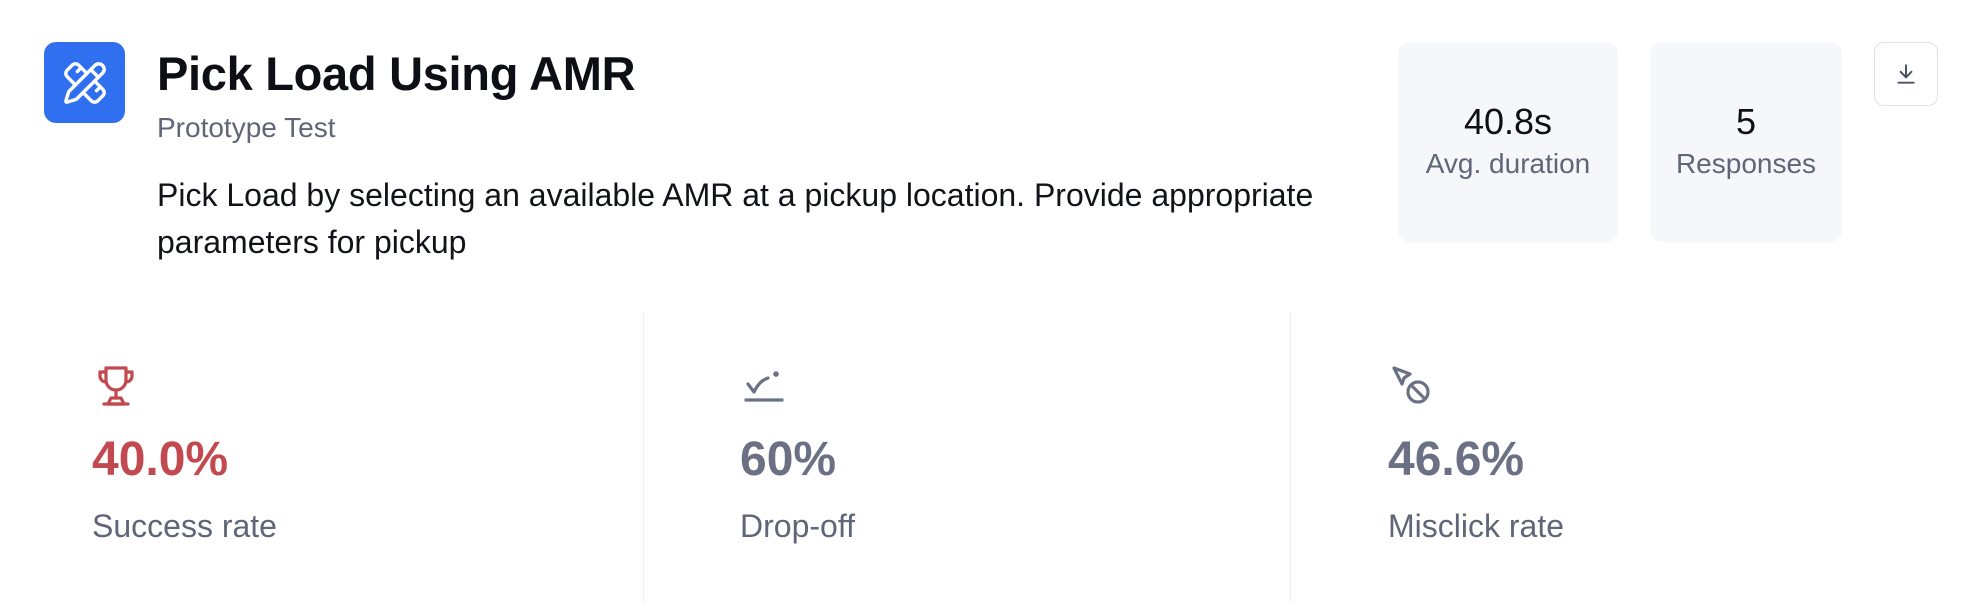  I want to click on drop-off-value: 60%, so click(788, 459).